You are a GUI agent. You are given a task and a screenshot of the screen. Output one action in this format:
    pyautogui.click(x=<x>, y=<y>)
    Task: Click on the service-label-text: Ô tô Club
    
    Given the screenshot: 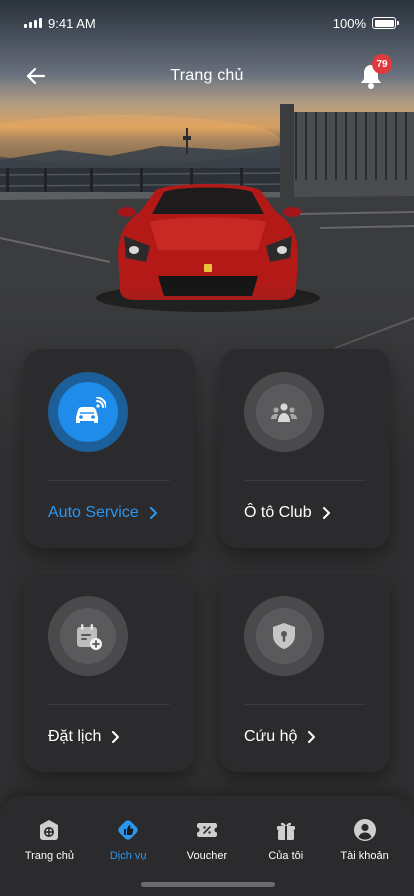 What is the action you would take?
    pyautogui.click(x=278, y=512)
    